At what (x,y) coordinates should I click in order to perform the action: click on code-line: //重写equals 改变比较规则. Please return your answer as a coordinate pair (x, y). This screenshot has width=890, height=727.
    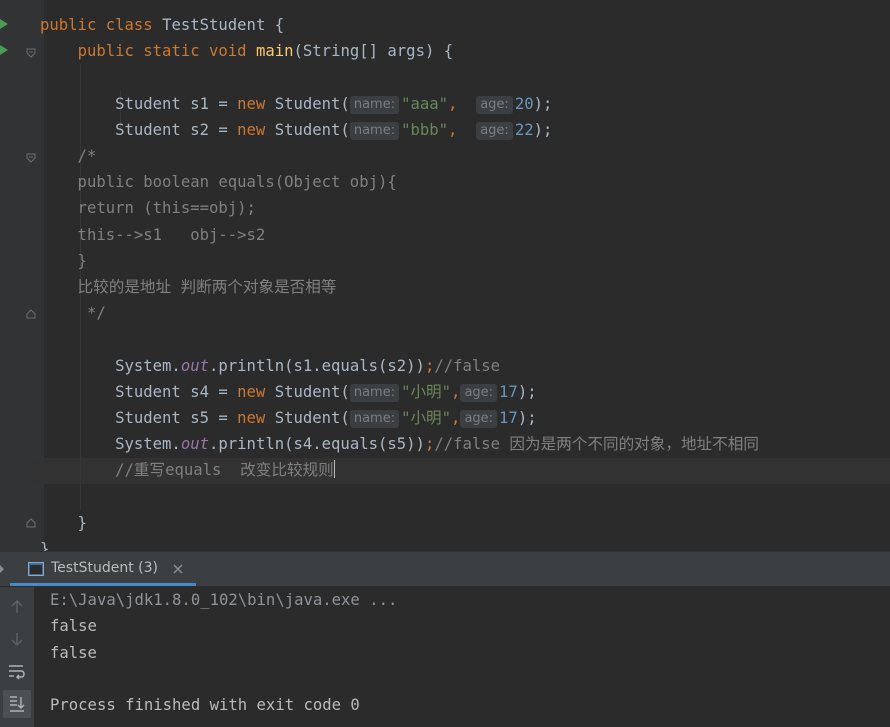
    Looking at the image, I should click on (188, 470).